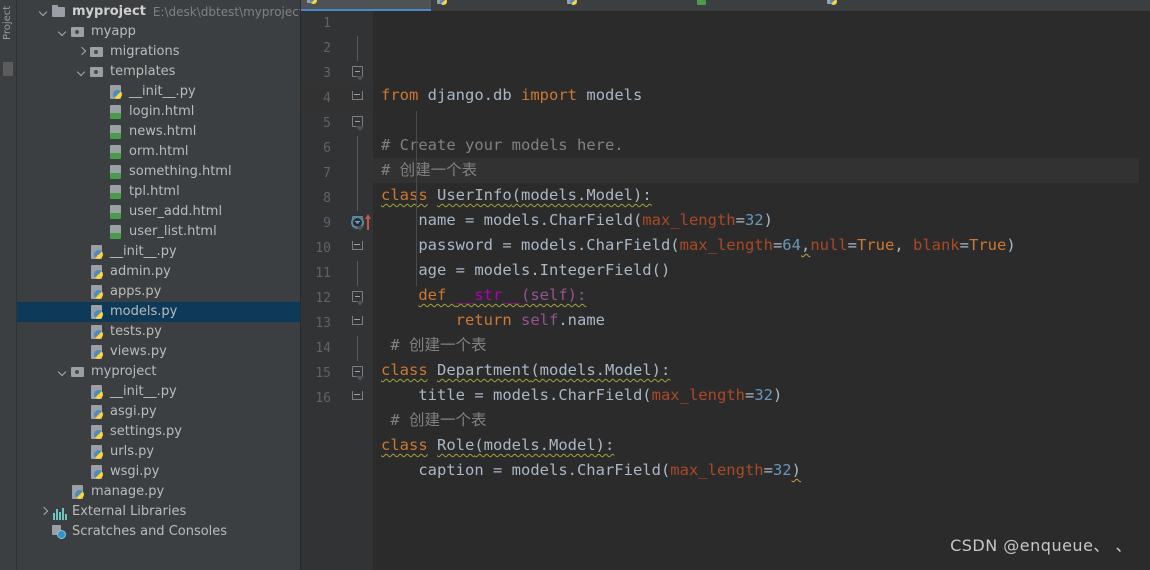  Describe the element at coordinates (158, 112) in the screenshot. I see `tree-item: login.html` at that location.